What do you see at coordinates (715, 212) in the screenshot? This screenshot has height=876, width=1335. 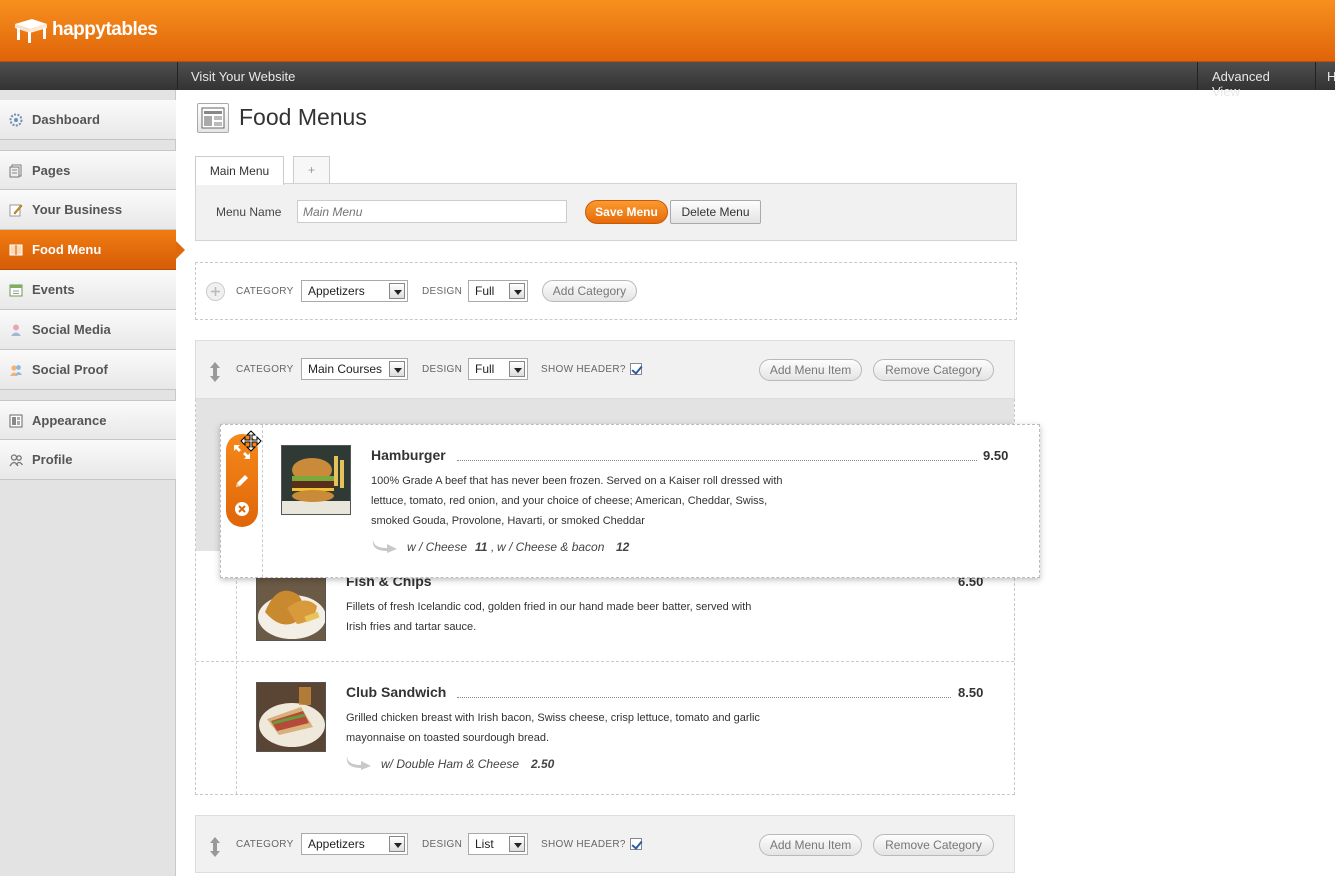 I see `delete-menu-button: Delete Menu` at bounding box center [715, 212].